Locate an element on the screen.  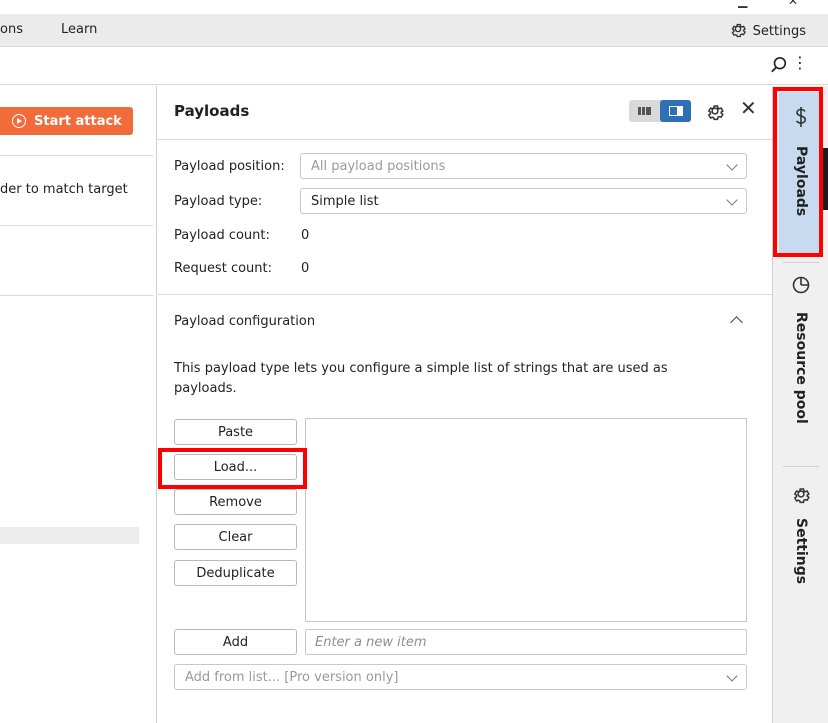
add-from-list-select: Add from list... [Pro version only] is located at coordinates (460, 677).